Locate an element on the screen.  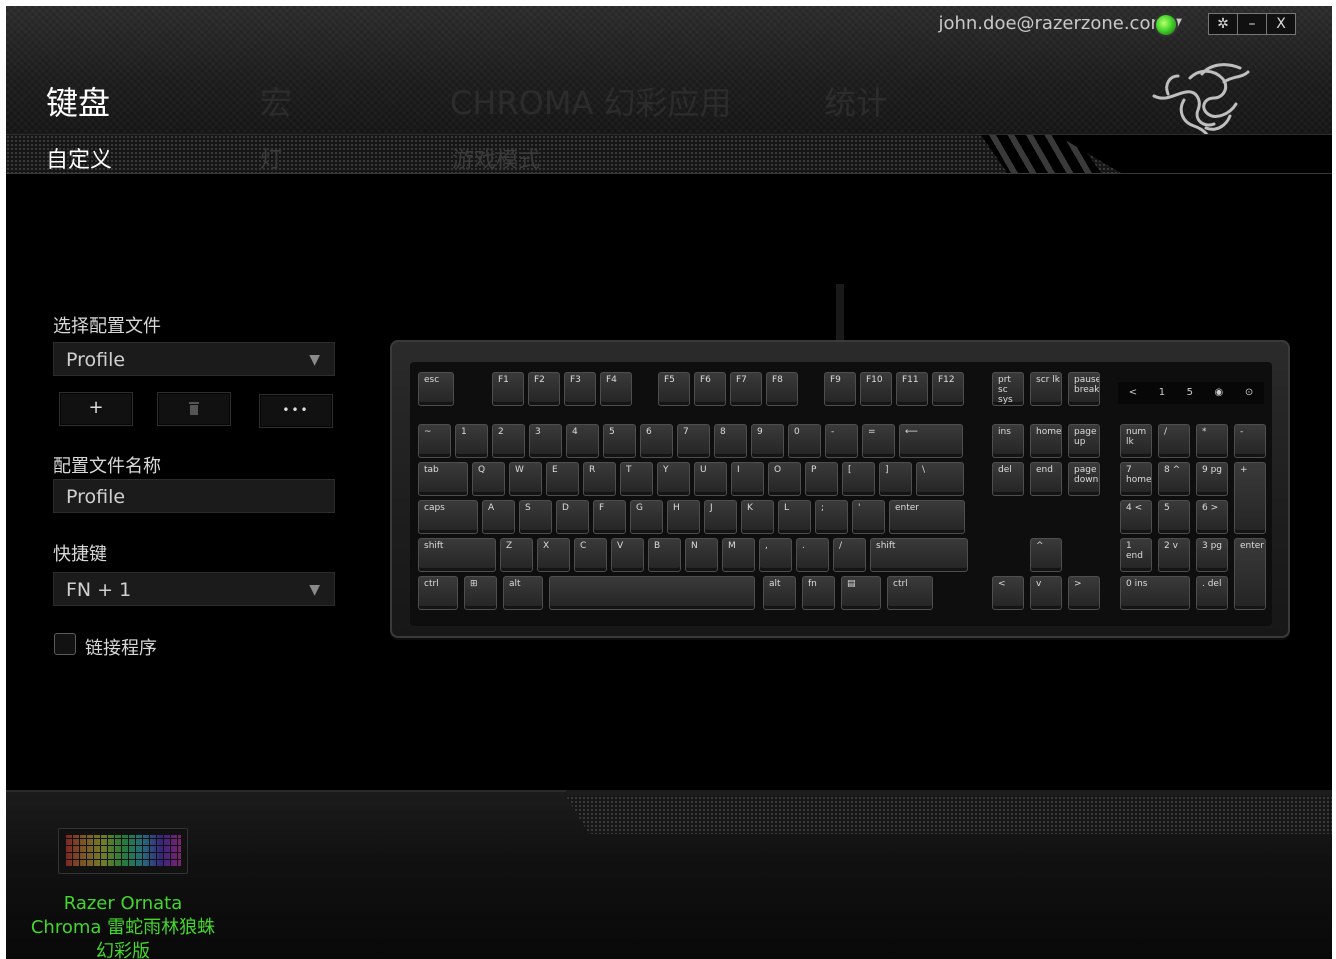
keyboard-key: F1 is located at coordinates (508, 389).